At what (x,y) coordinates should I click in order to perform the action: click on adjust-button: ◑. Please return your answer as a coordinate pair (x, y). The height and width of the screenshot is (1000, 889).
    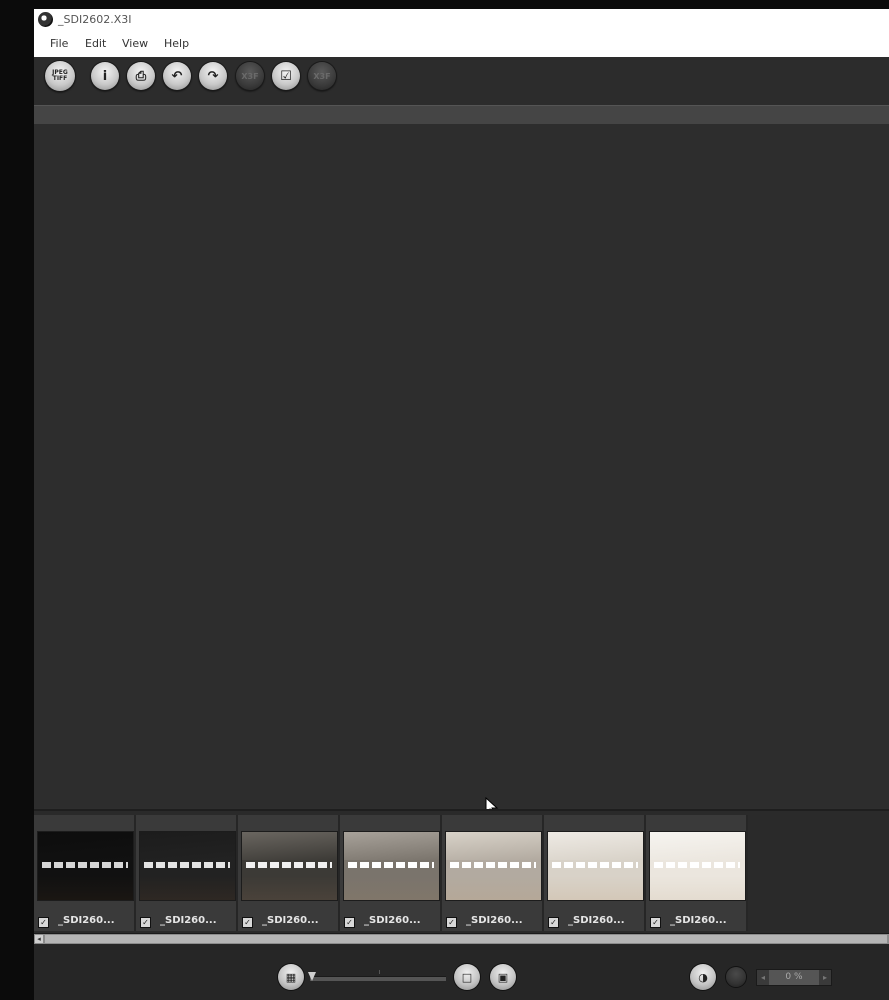
    Looking at the image, I should click on (703, 977).